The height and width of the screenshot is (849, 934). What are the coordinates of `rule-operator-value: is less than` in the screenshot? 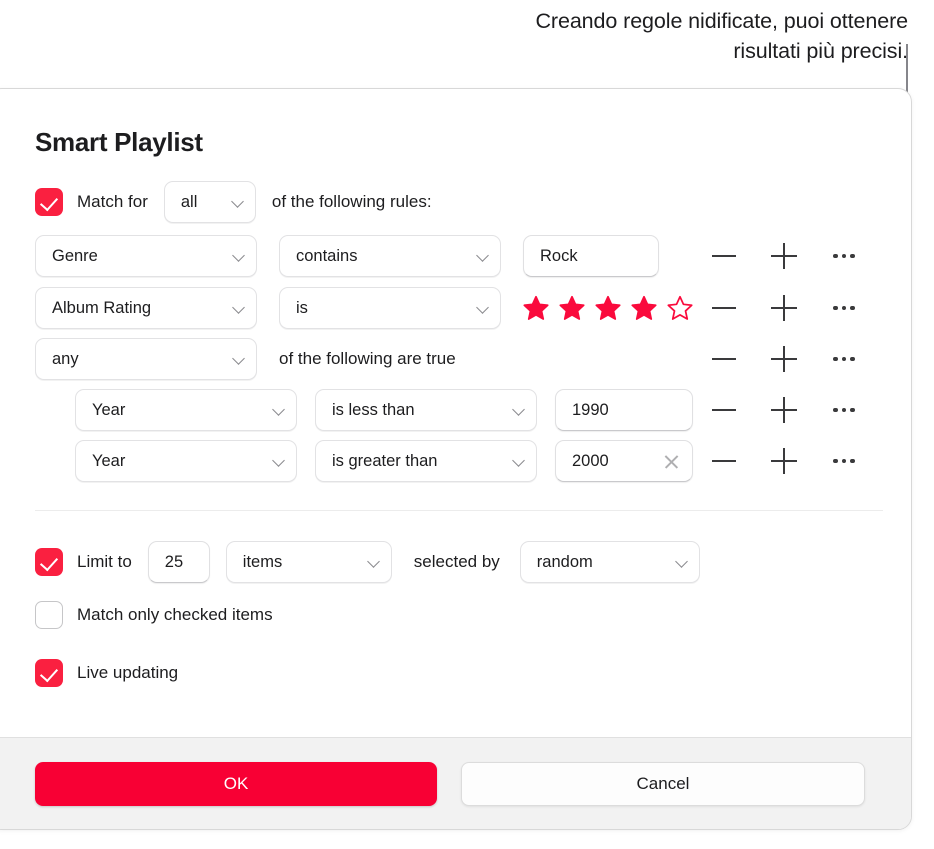 It's located at (373, 409).